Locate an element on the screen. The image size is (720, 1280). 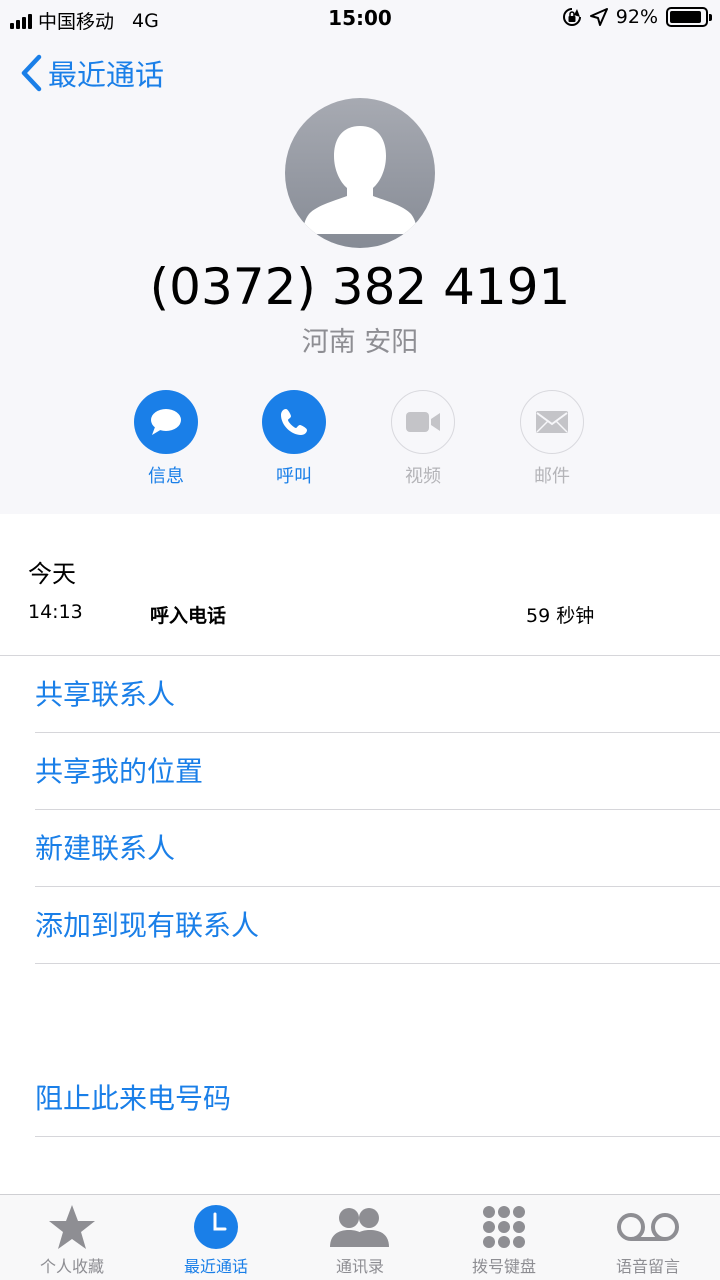
rotation-lock-icon is located at coordinates (571, 17).